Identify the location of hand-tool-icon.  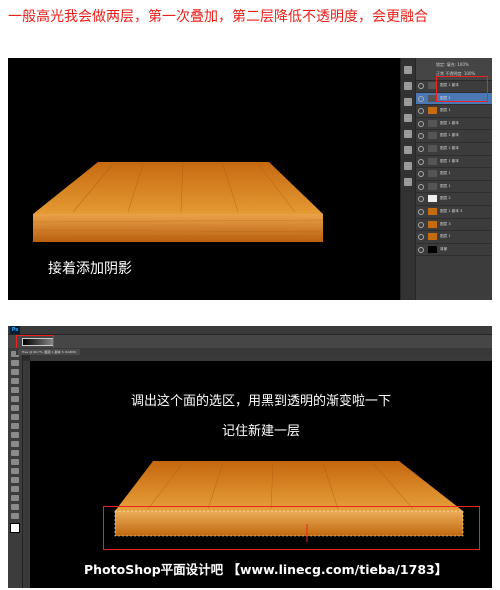
(15, 507).